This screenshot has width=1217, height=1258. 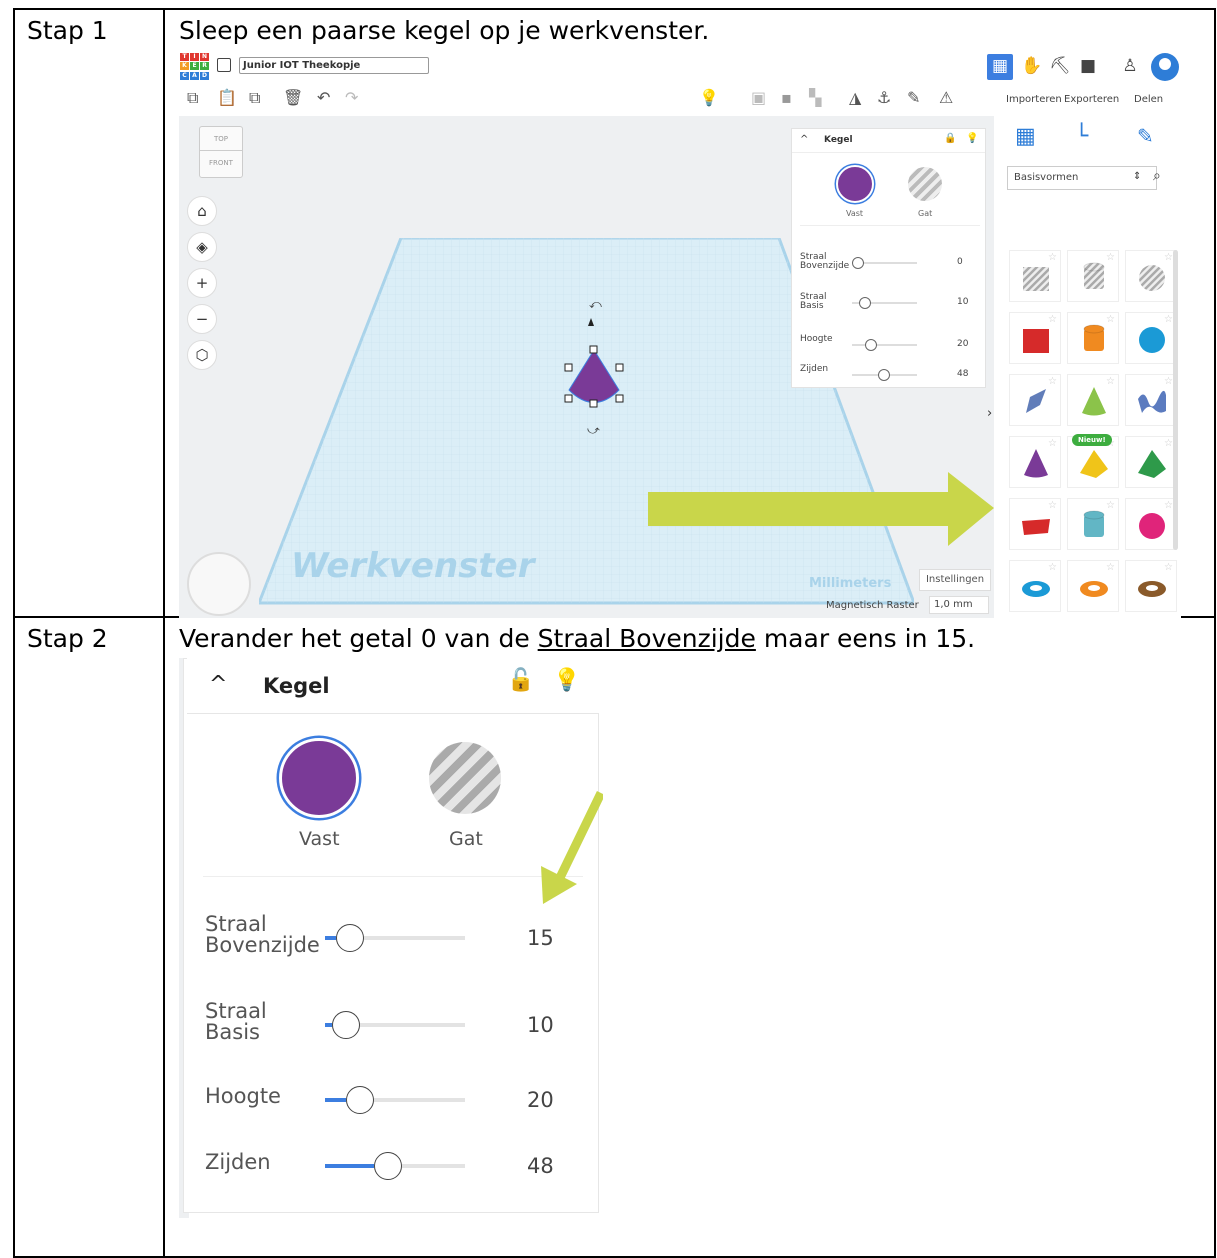 I want to click on shape-cylinder: ☆, so click(x=1093, y=338).